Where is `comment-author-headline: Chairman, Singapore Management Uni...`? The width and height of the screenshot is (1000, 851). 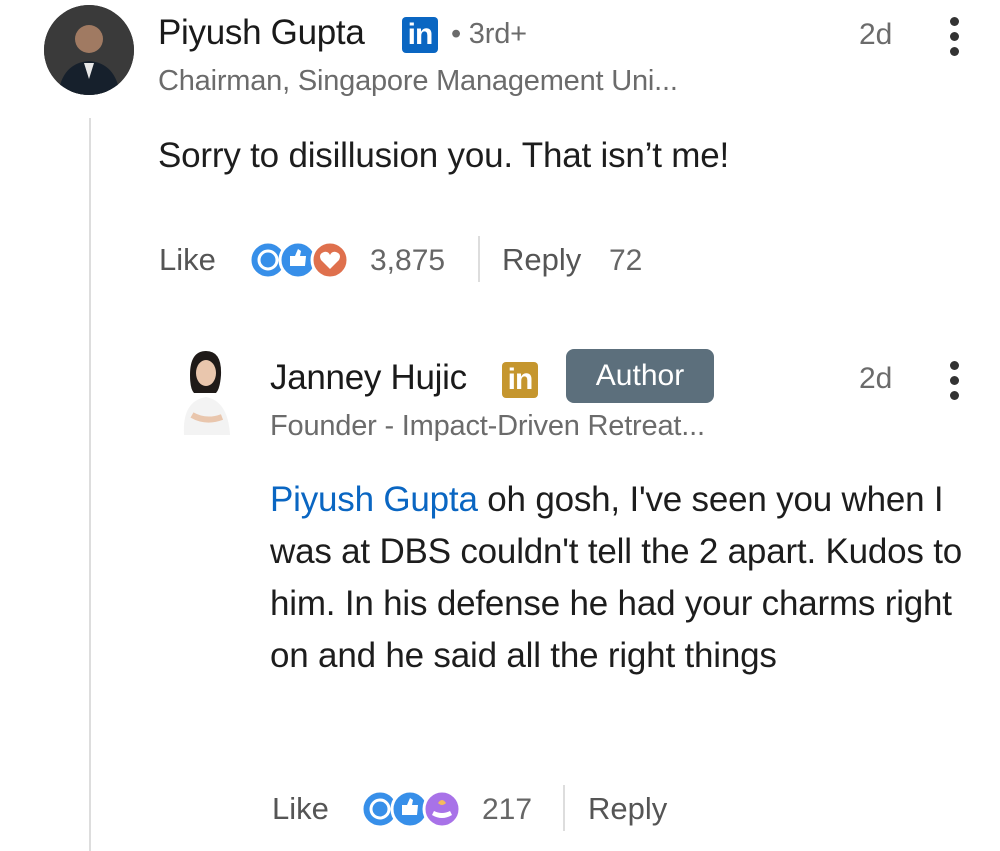
comment-author-headline: Chairman, Singapore Management Uni... is located at coordinates (418, 81).